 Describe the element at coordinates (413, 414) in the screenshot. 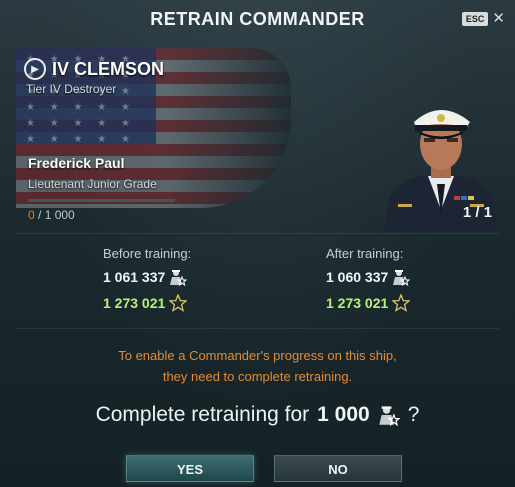

I see `confirm-suffix: ?` at that location.